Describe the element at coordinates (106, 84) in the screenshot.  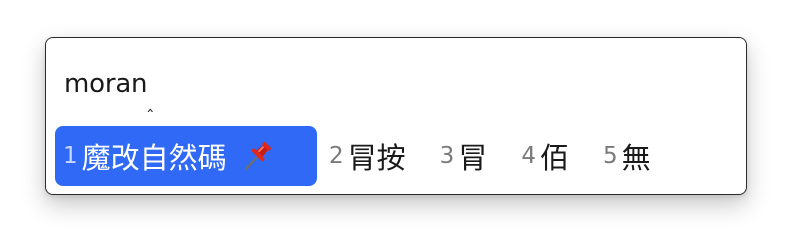
I see `preedit-text: moran` at that location.